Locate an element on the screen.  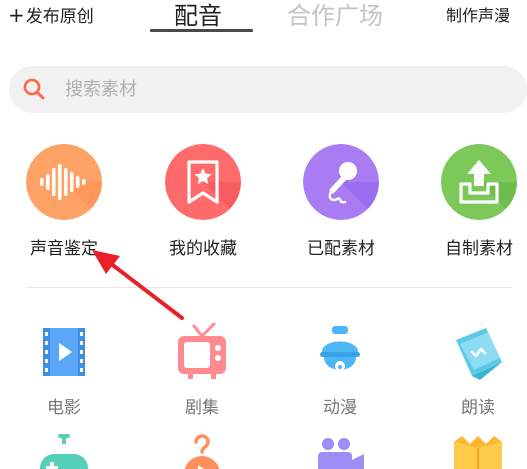
film-icon is located at coordinates (64, 352).